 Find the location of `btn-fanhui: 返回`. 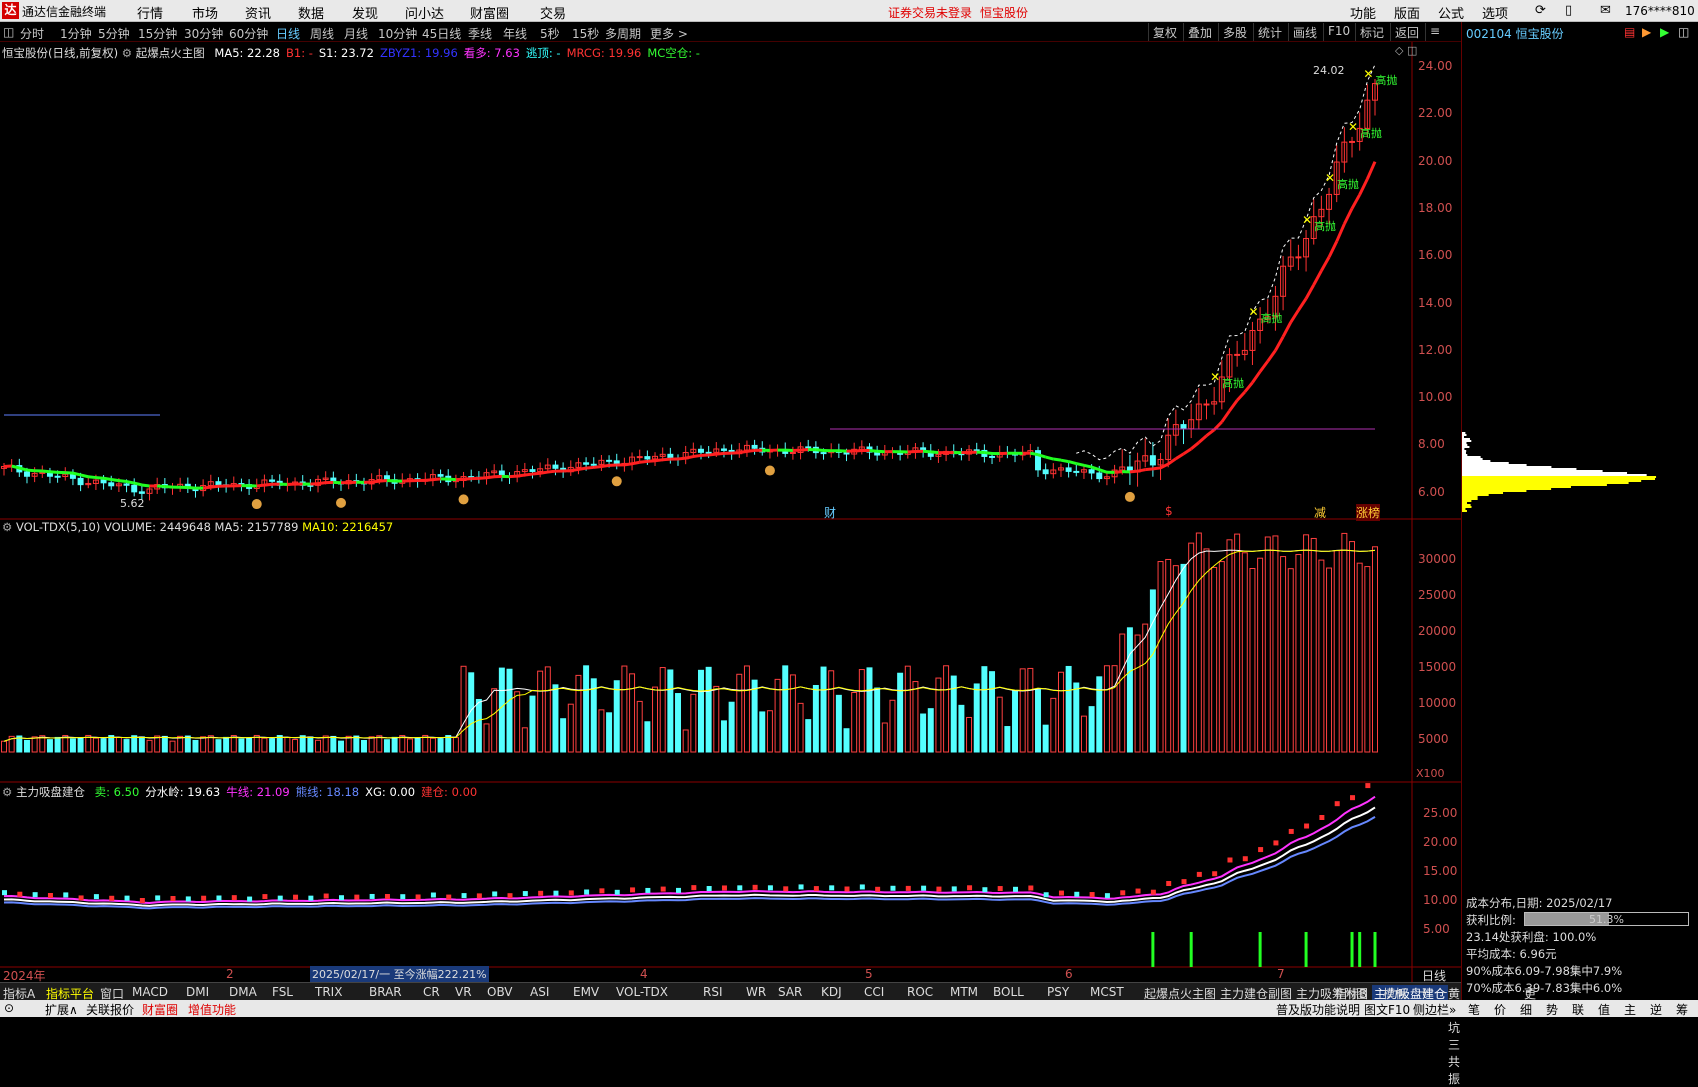

btn-fanhui: 返回 is located at coordinates (1406, 32).